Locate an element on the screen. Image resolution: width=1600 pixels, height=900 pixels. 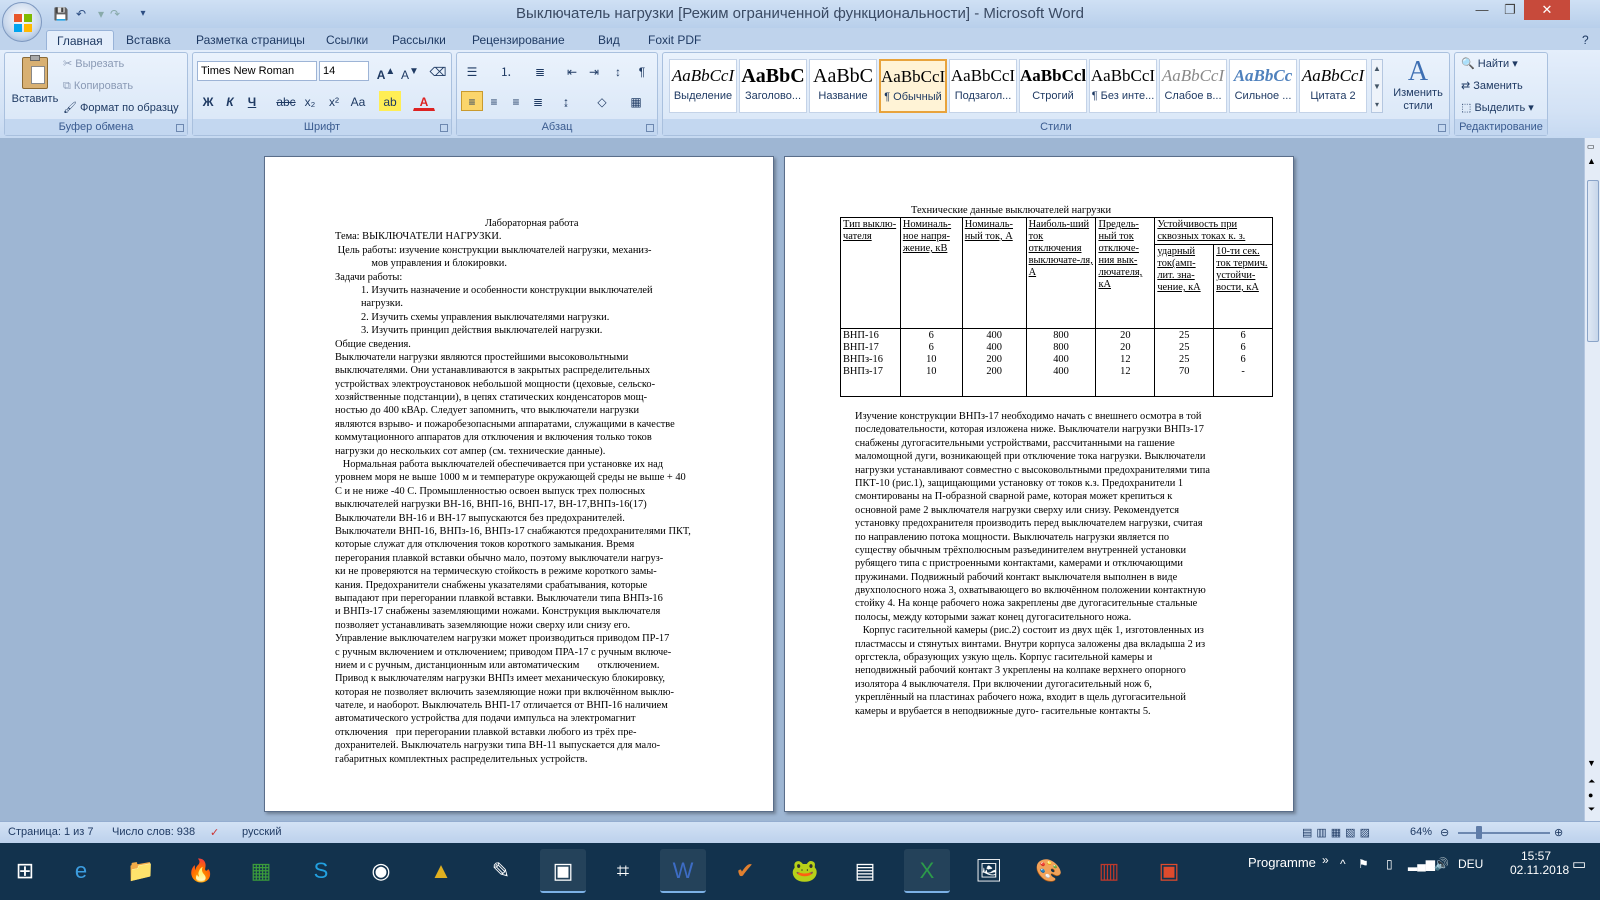
battery-icon: ▯ is located at coordinates (1389, 864).